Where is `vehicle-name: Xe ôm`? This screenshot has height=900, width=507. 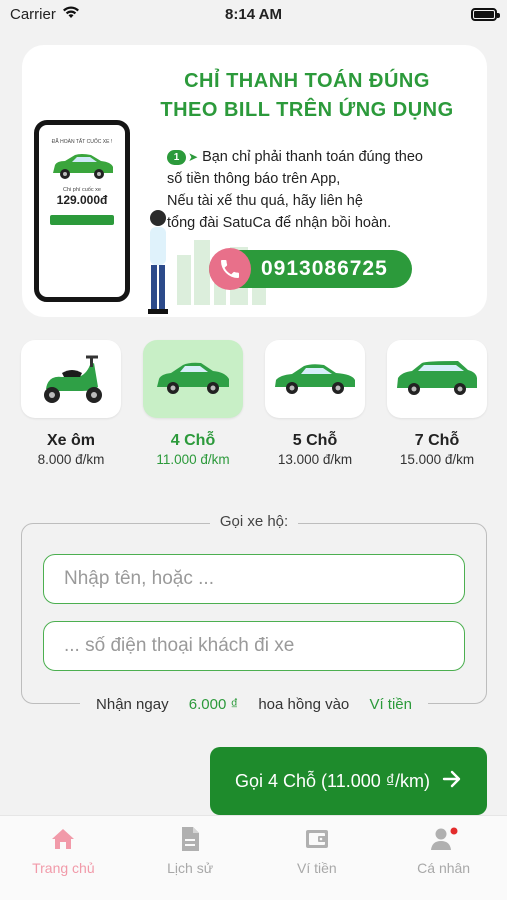 vehicle-name: Xe ôm is located at coordinates (70, 440).